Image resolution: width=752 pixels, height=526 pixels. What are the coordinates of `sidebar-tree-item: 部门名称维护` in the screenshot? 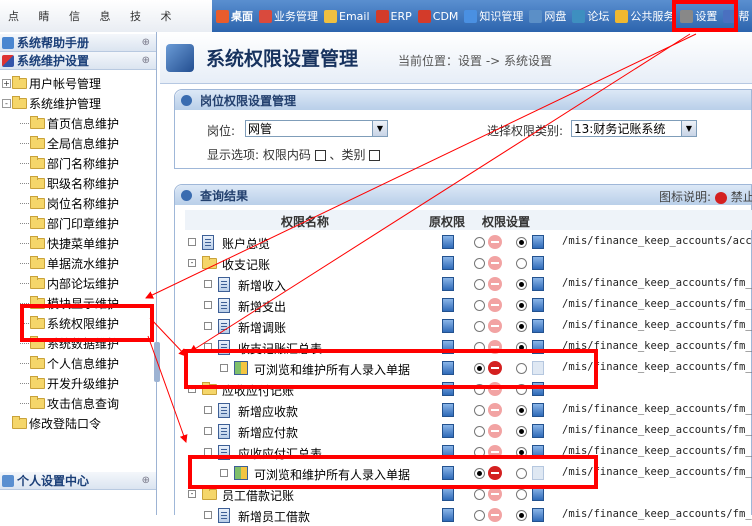 It's located at (78, 163).